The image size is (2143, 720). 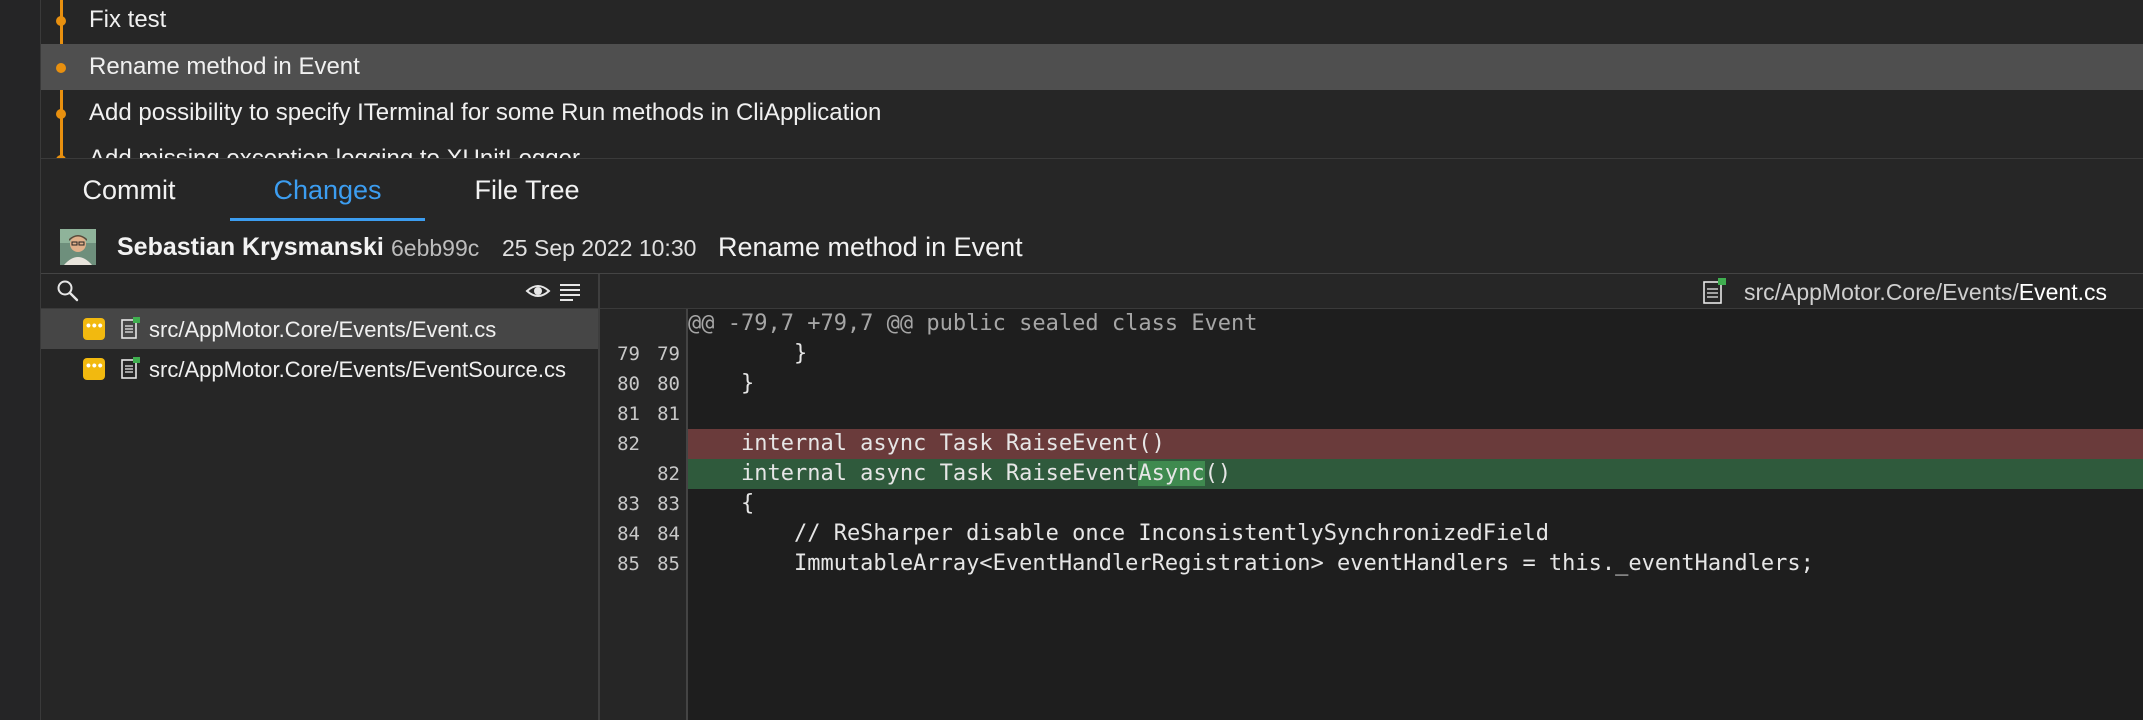 What do you see at coordinates (668, 474) in the screenshot?
I see `new-line-number: 82` at bounding box center [668, 474].